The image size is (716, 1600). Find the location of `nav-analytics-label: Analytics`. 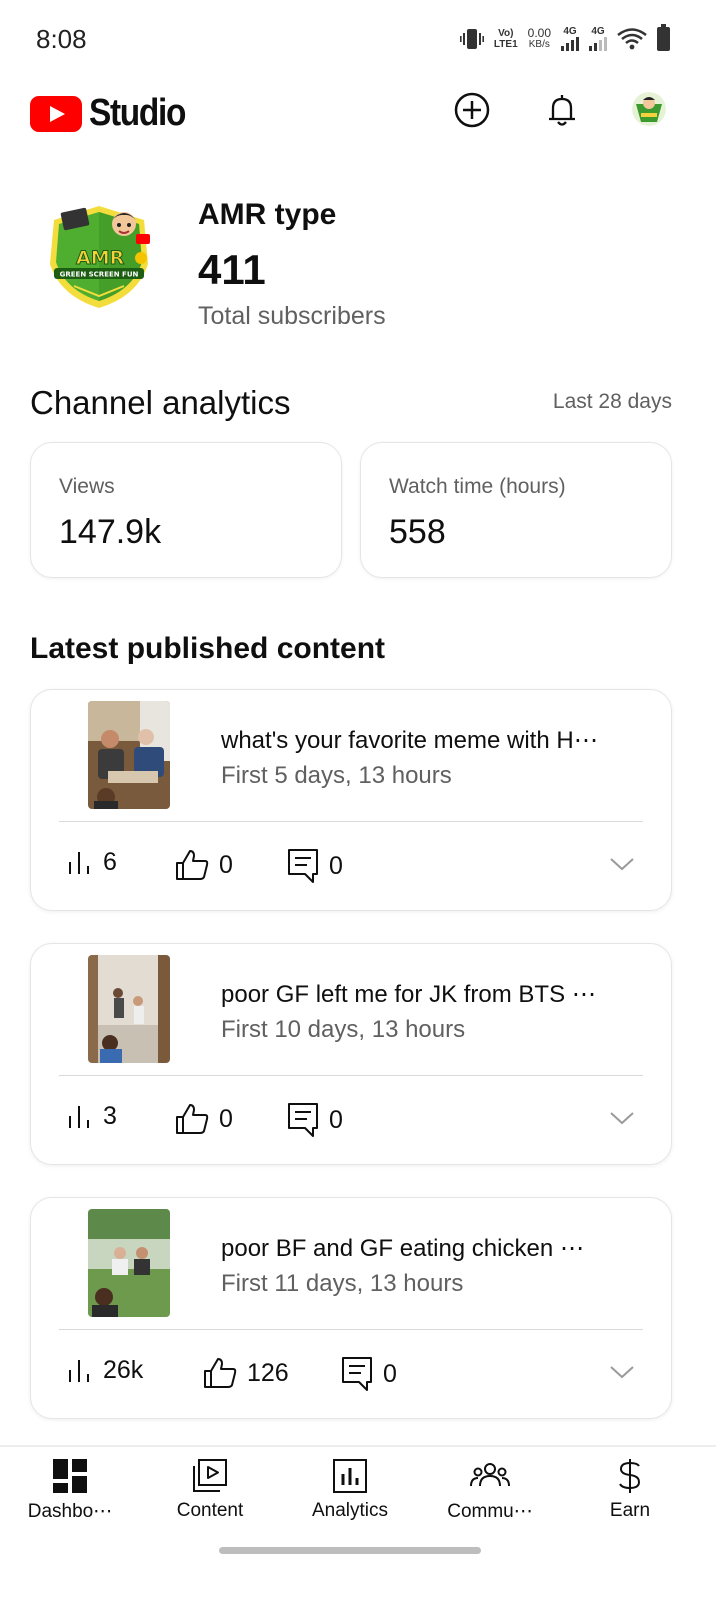

nav-analytics-label: Analytics is located at coordinates (350, 1510).